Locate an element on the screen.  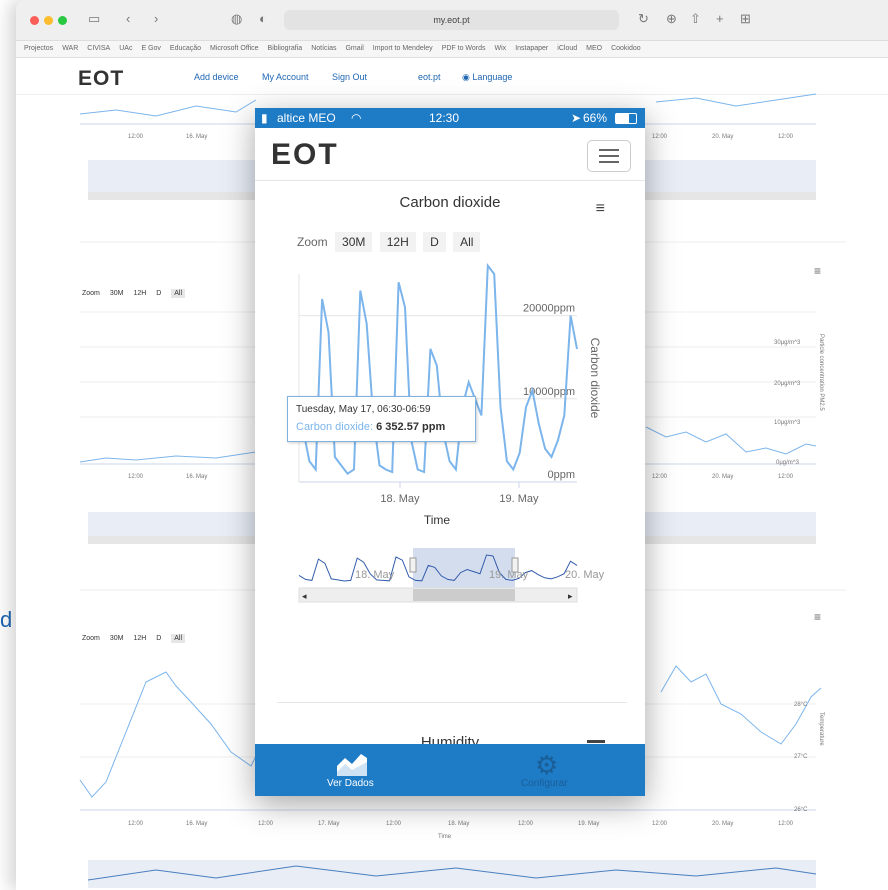
back-icon: ‹ is located at coordinates (128, 18).